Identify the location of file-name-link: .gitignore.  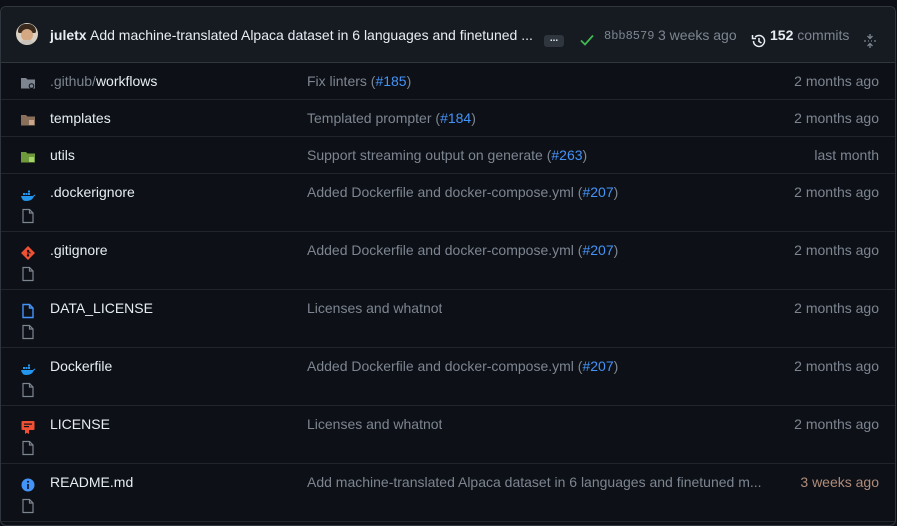
(79, 250).